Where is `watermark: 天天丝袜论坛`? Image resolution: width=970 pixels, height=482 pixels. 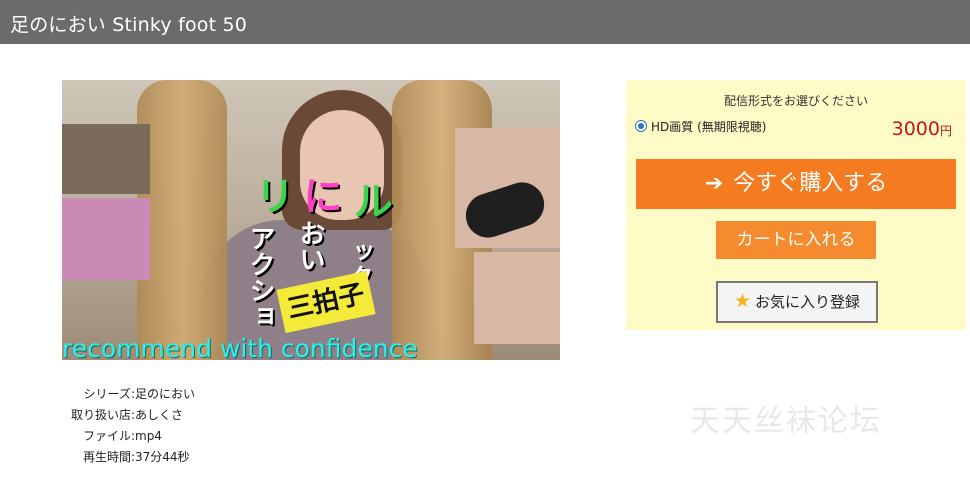 watermark: 天天丝袜论坛 is located at coordinates (786, 421).